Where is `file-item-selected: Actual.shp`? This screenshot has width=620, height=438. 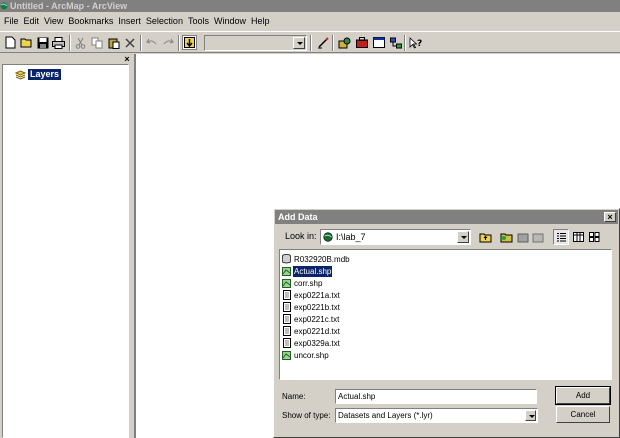
file-item-selected: Actual.shp is located at coordinates (307, 271).